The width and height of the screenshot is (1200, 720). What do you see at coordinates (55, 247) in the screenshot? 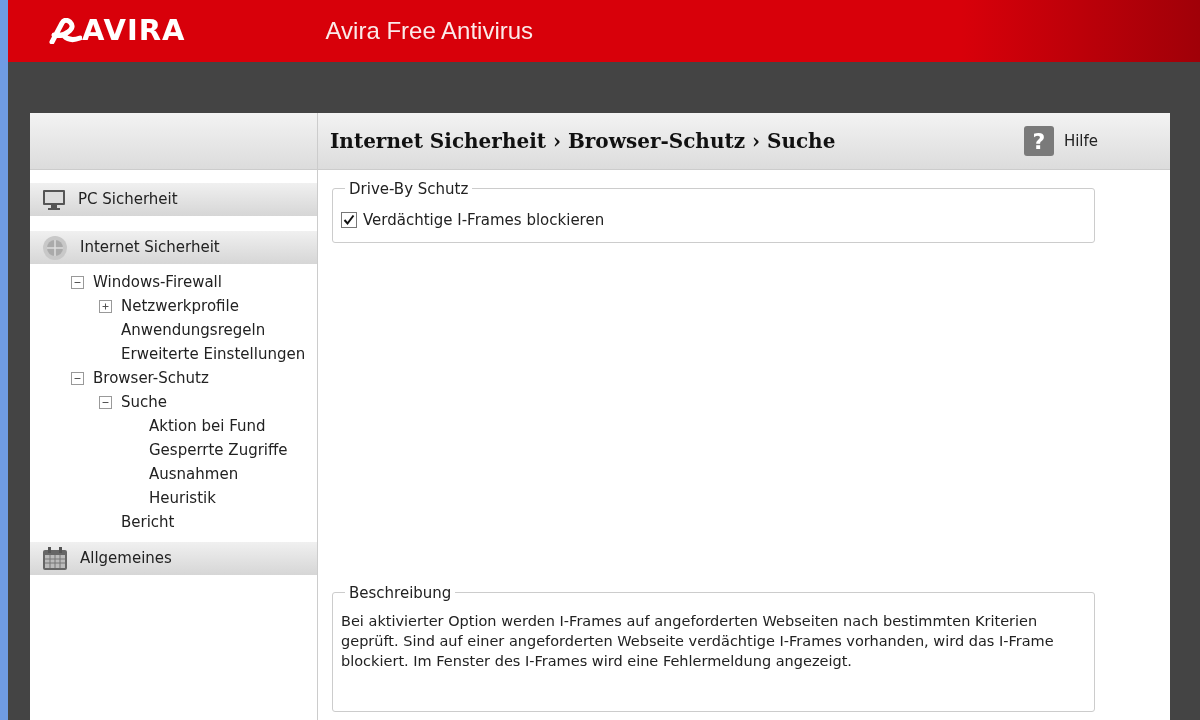
I see `globe-icon` at bounding box center [55, 247].